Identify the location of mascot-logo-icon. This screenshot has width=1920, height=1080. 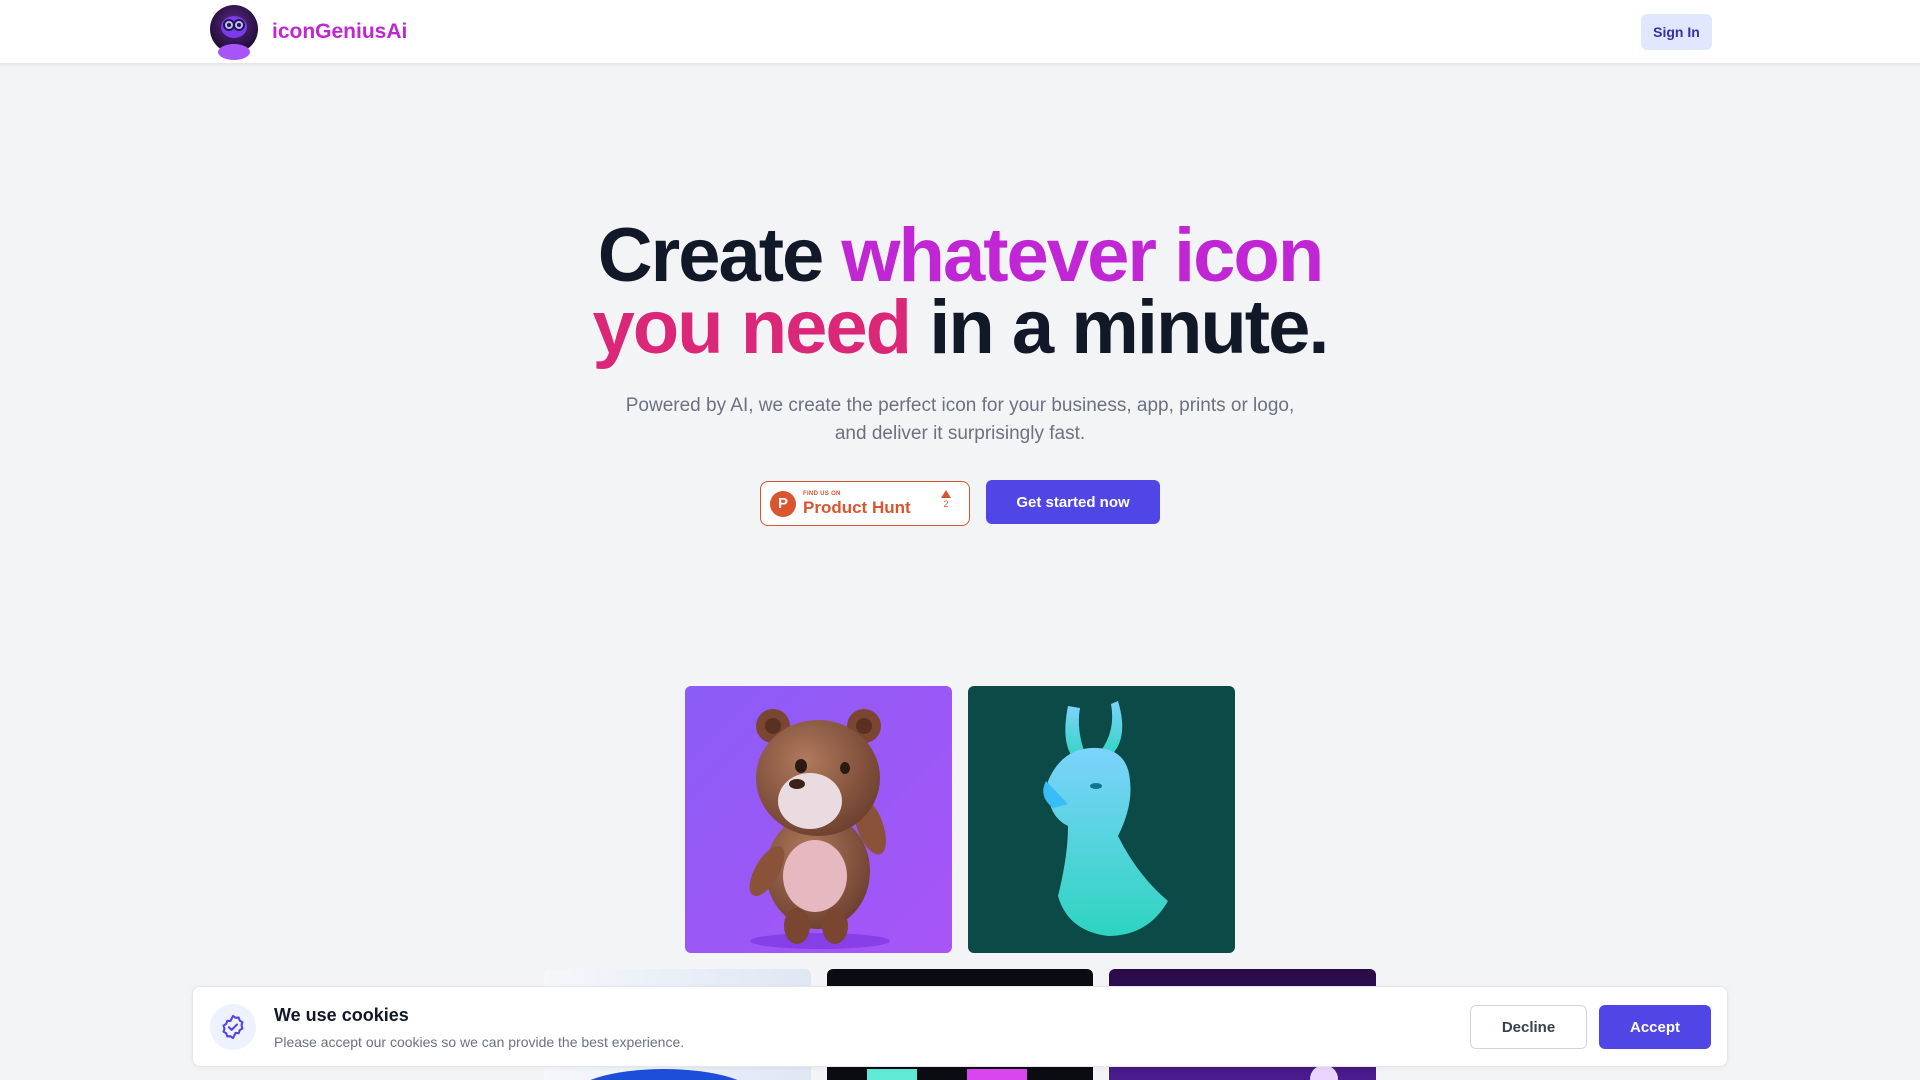
(234, 32).